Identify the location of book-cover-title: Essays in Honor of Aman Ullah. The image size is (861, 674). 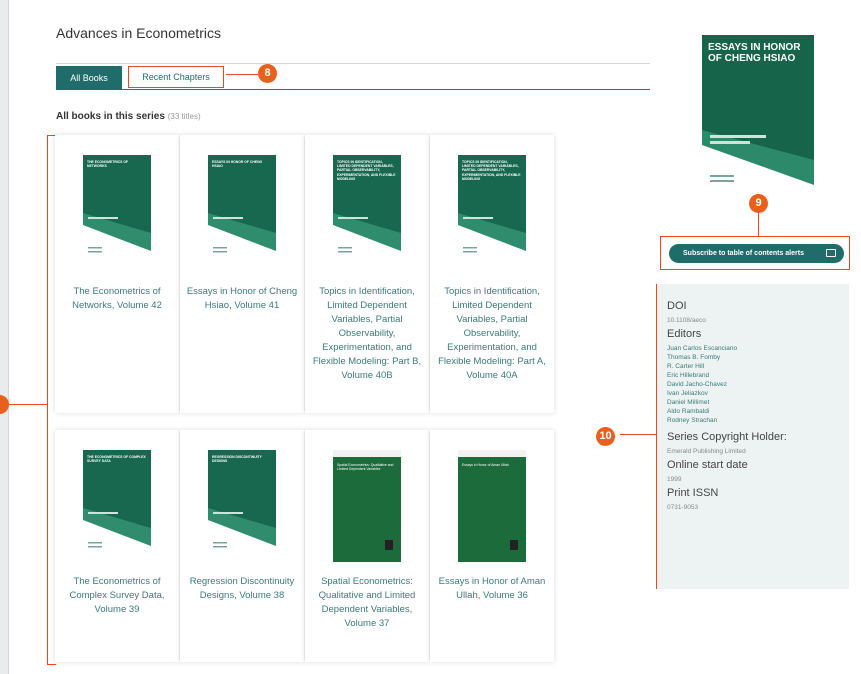
(485, 465).